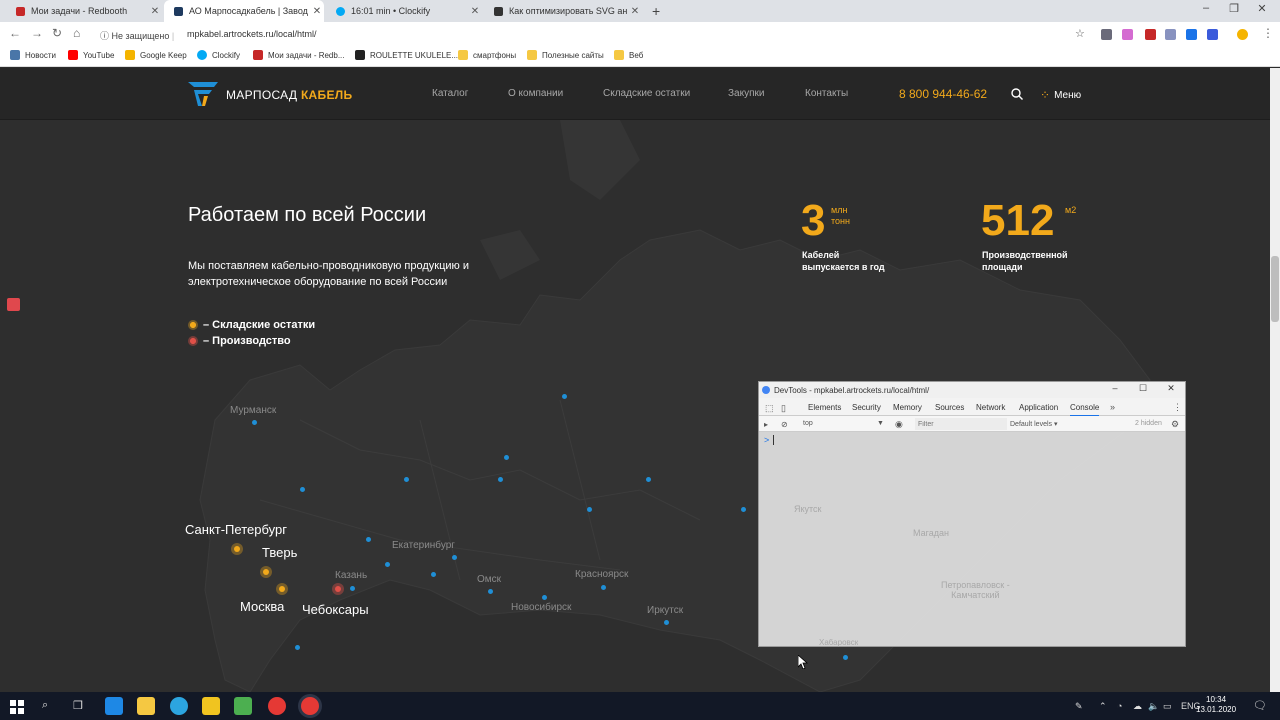  Describe the element at coordinates (1080, 33) in the screenshot. I see `bookmark-star-icon: ☆` at that location.